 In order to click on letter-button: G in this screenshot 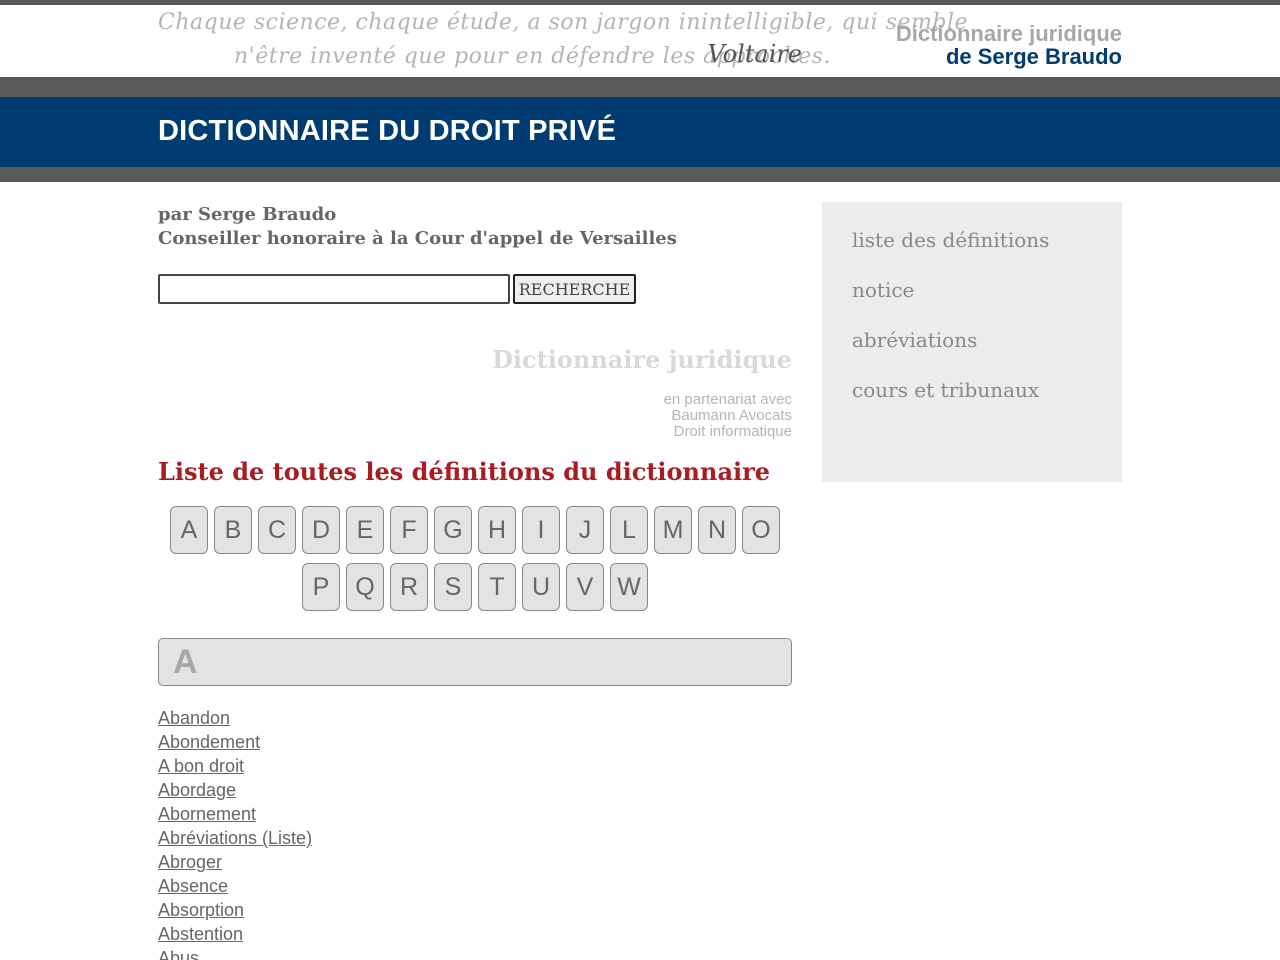, I will do `click(453, 530)`.